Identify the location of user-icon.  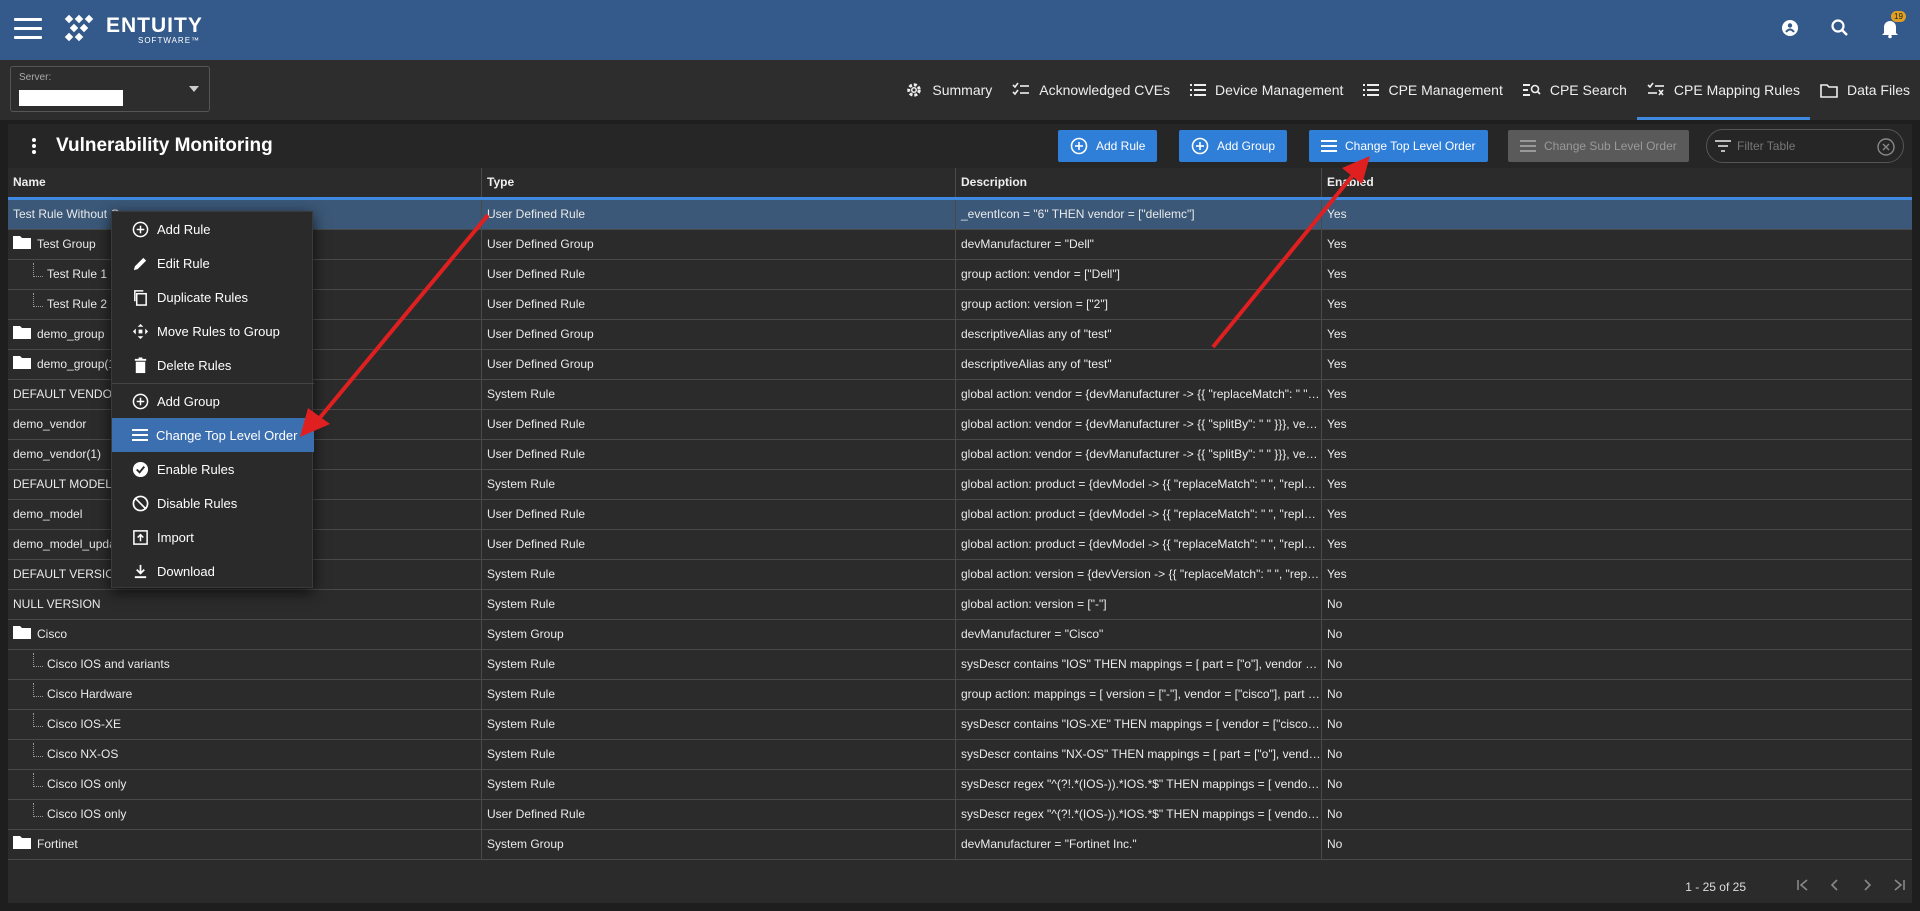
(1790, 28).